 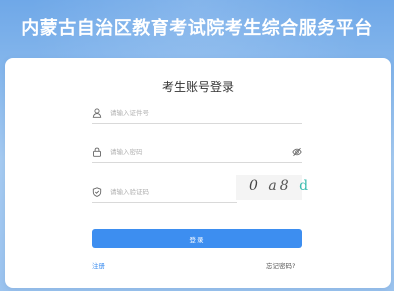 I want to click on captcha-char: 0, so click(x=255, y=186).